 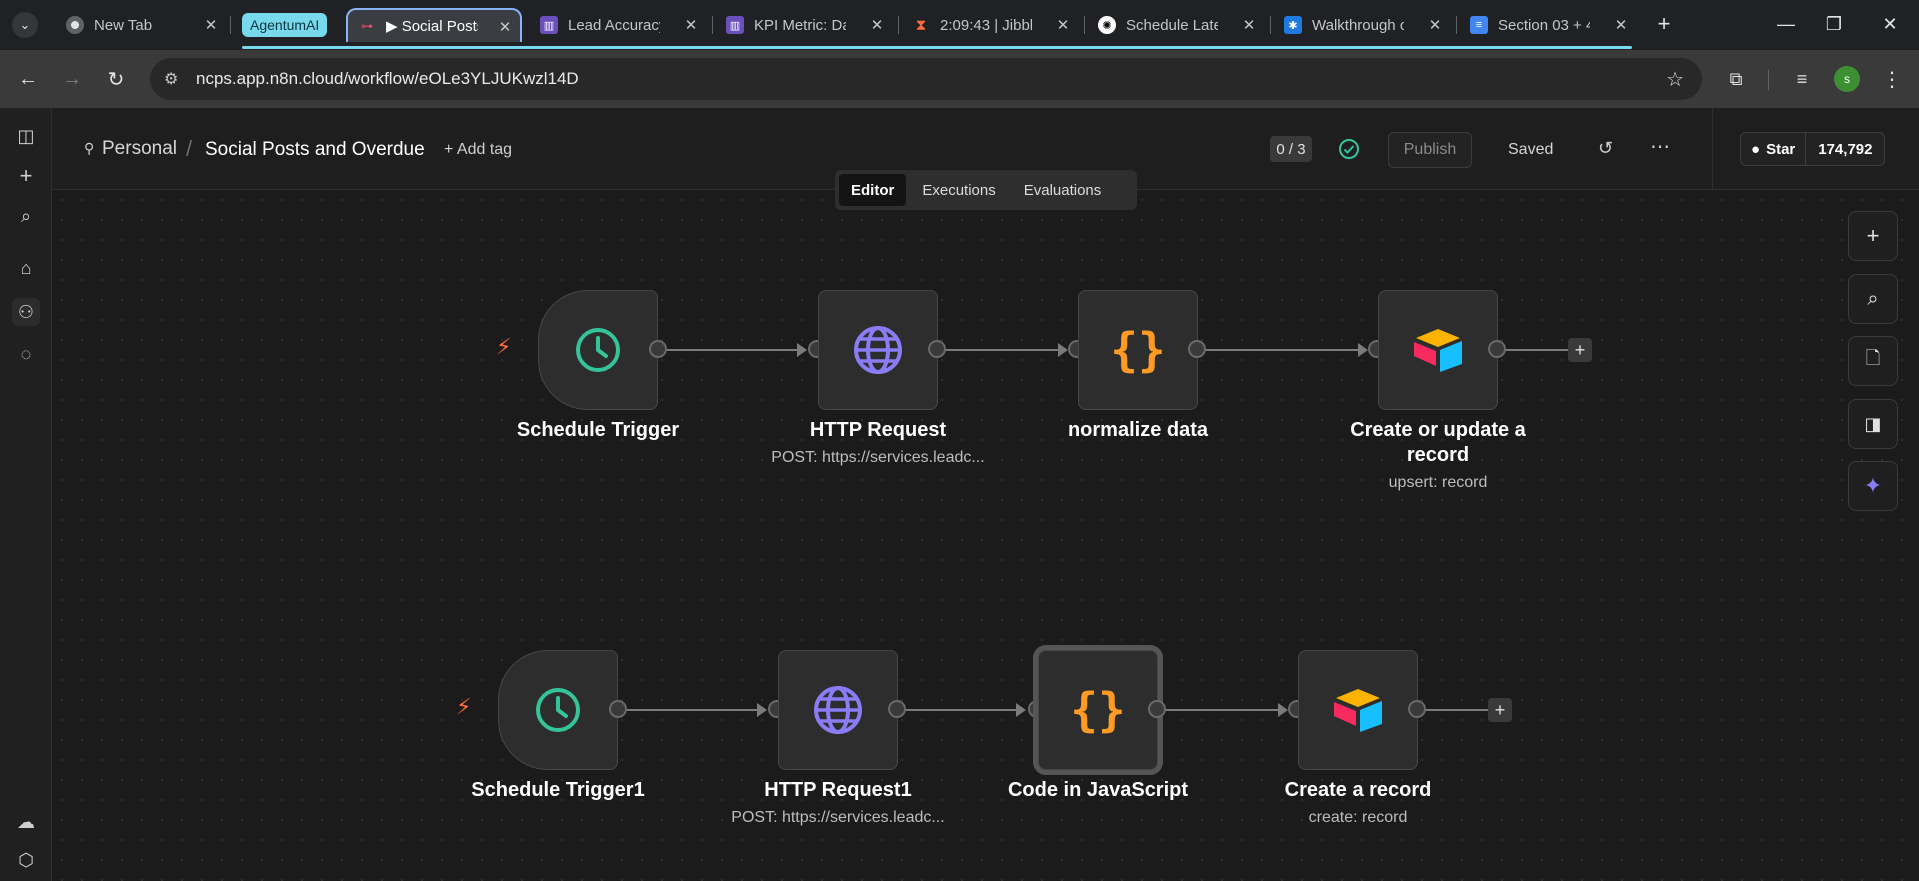 I want to click on tab-new-tab: New Tab ✕, so click(x=141, y=25).